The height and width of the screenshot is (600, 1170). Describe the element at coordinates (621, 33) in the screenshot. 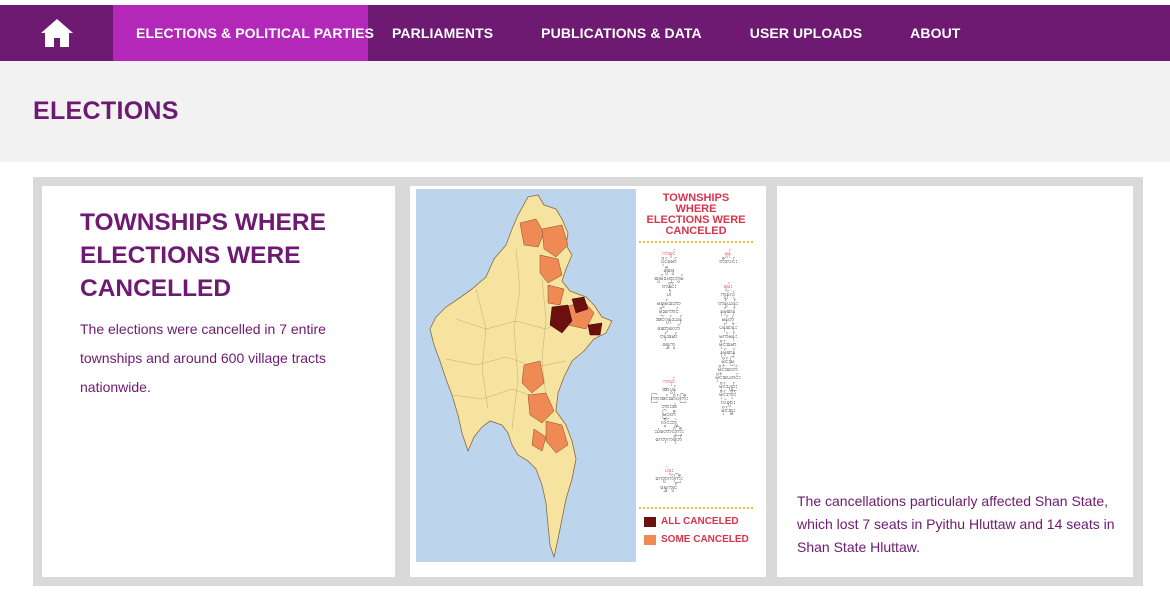

I see `nav-publications-data: PUBLICATIONS & DATA` at that location.